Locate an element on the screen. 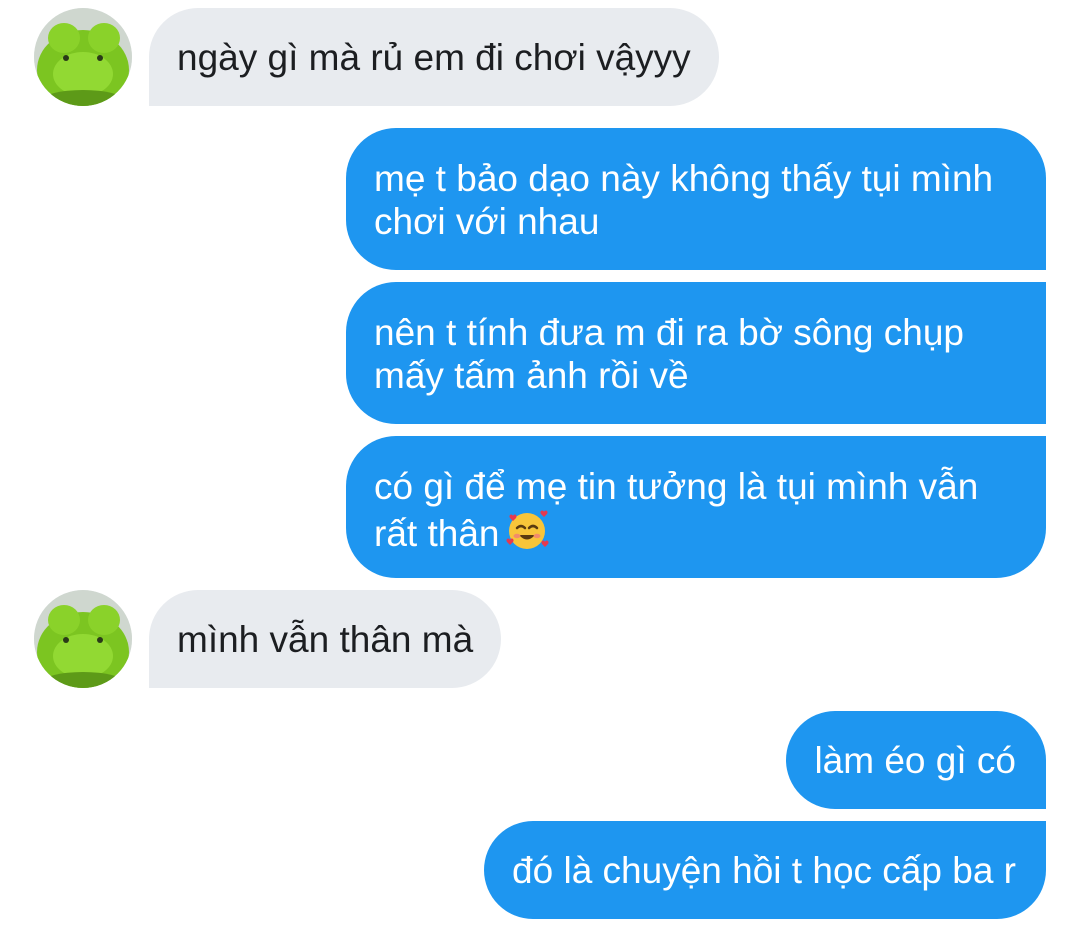 The image size is (1080, 925). message-bubble-incoming: ngày gì mà rủ em đi chơi vậyyy is located at coordinates (434, 57).